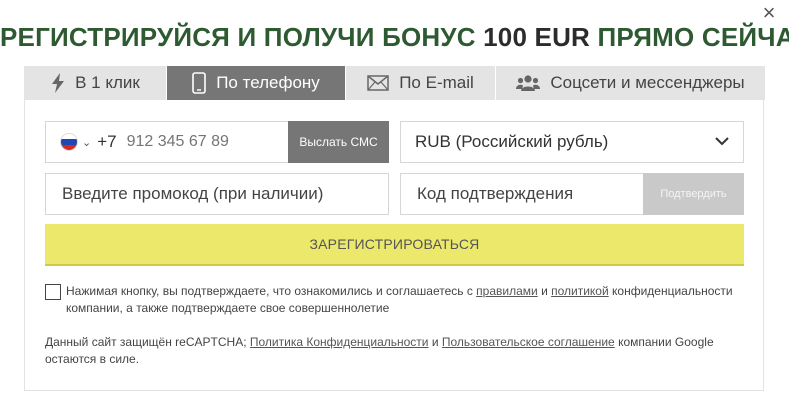 The image size is (789, 402). I want to click on consent-and: и, so click(544, 291).